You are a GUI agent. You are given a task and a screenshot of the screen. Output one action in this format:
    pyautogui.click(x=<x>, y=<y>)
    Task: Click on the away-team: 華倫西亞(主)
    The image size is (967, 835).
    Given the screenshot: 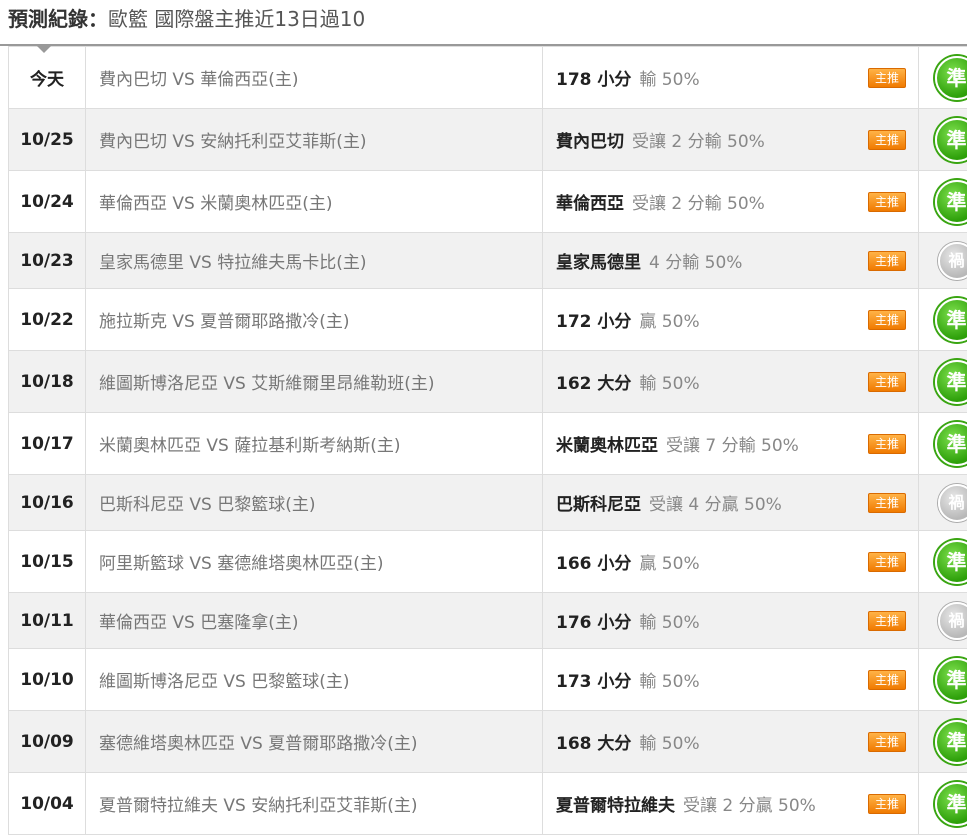 What is the action you would take?
    pyautogui.click(x=249, y=80)
    